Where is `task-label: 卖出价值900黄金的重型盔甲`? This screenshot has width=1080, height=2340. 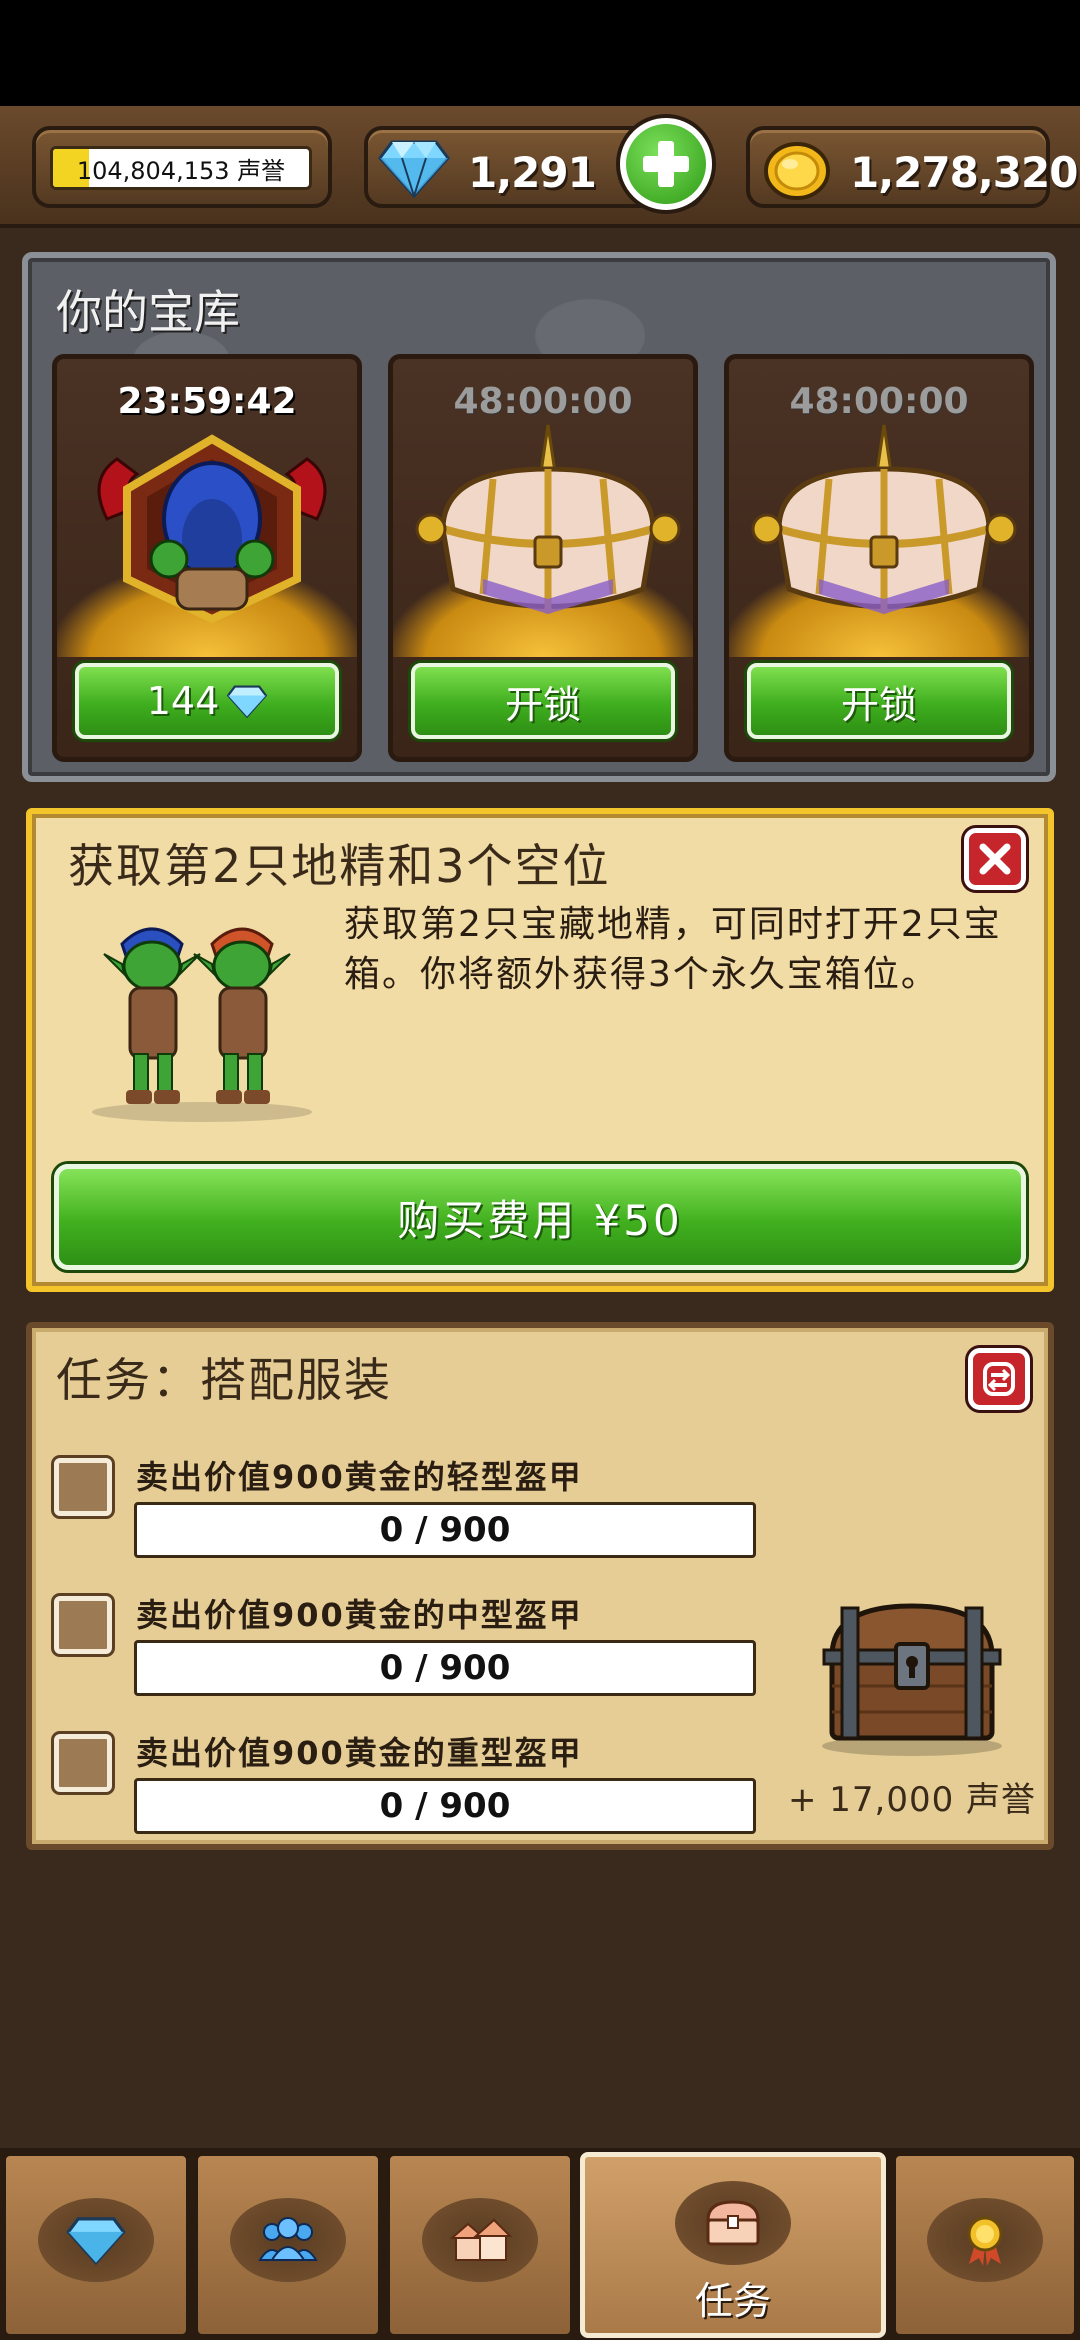
task-label: 卖出价值900黄金的重型盔甲 is located at coordinates (359, 1753).